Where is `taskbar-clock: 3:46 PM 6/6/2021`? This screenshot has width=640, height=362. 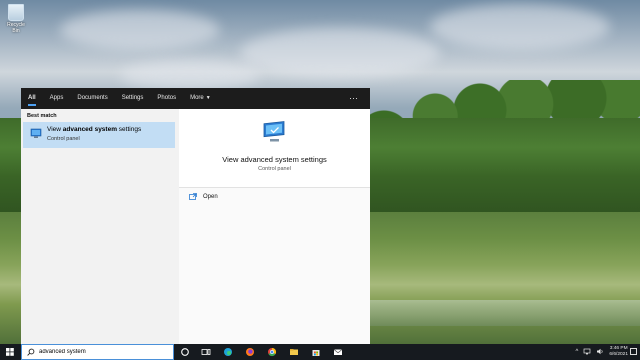
taskbar-clock: 3:46 PM 6/6/2021 is located at coordinates (618, 352).